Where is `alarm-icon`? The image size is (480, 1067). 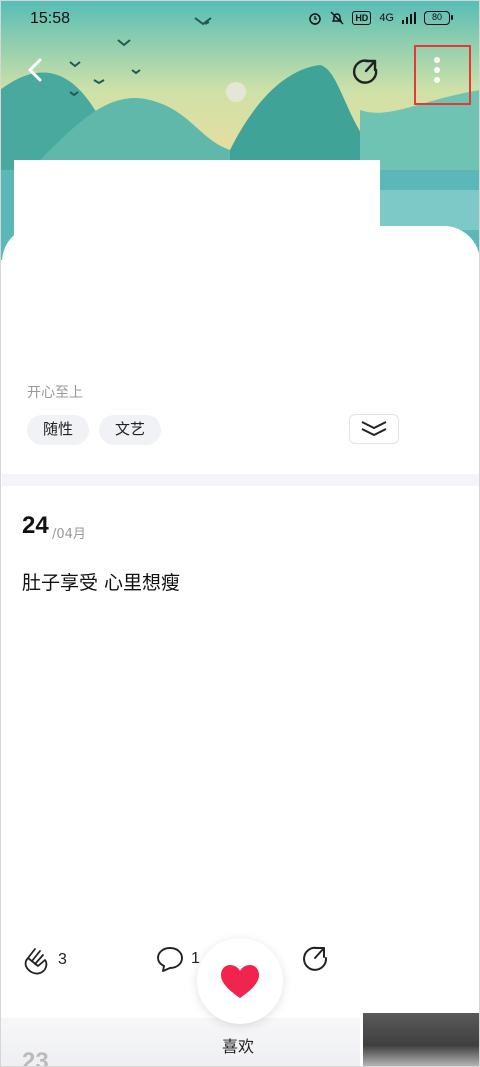 alarm-icon is located at coordinates (315, 19).